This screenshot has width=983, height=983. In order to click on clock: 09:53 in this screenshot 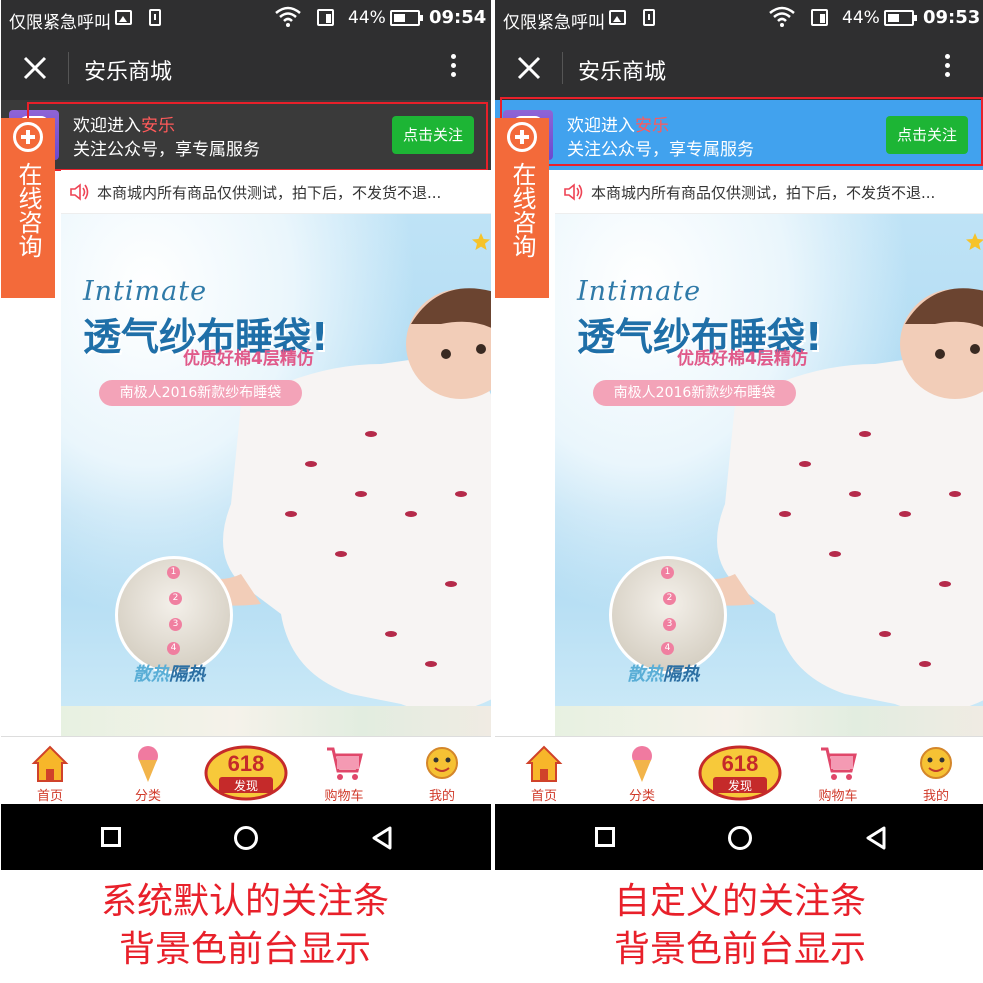, I will do `click(952, 17)`.